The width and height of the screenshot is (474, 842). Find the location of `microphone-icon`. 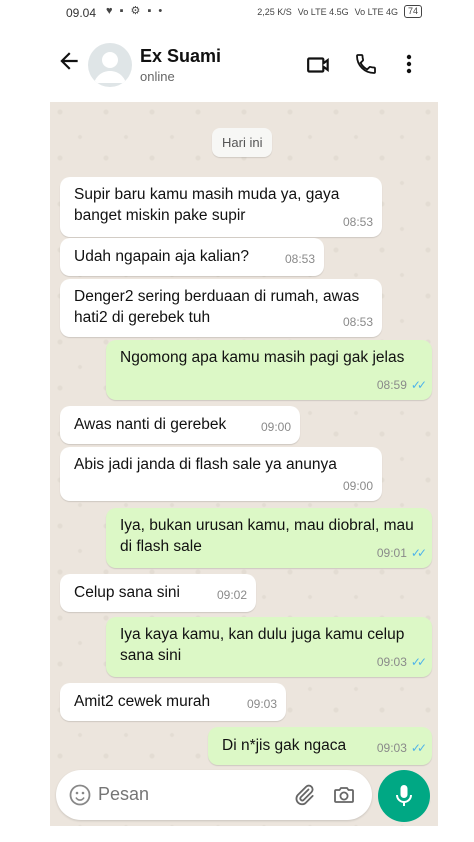

microphone-icon is located at coordinates (404, 795).